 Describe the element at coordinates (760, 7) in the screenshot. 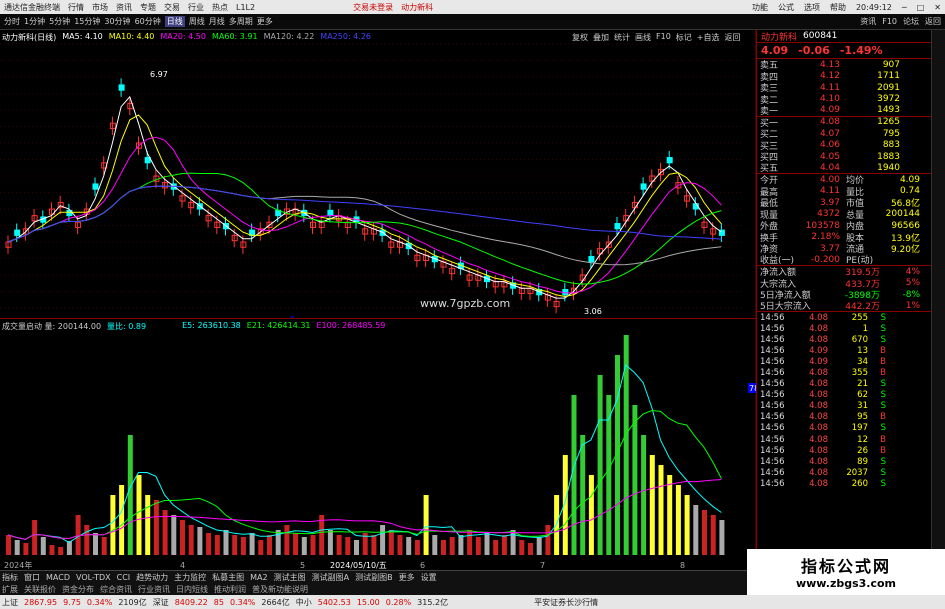

I see `menu-function: 功能` at that location.